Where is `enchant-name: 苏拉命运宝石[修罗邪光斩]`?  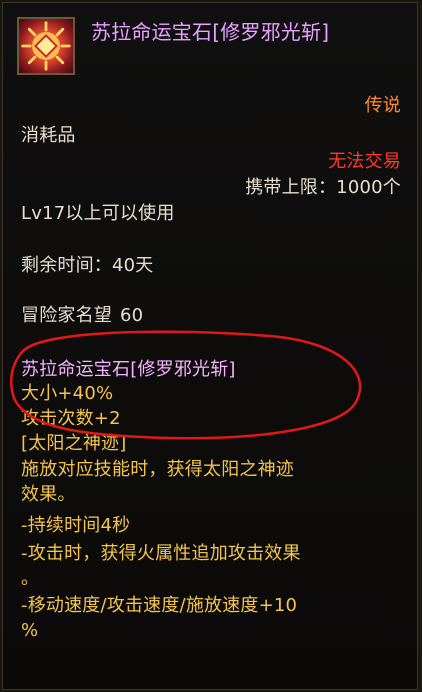
enchant-name: 苏拉命运宝石[修罗邪光斩] is located at coordinates (128, 369).